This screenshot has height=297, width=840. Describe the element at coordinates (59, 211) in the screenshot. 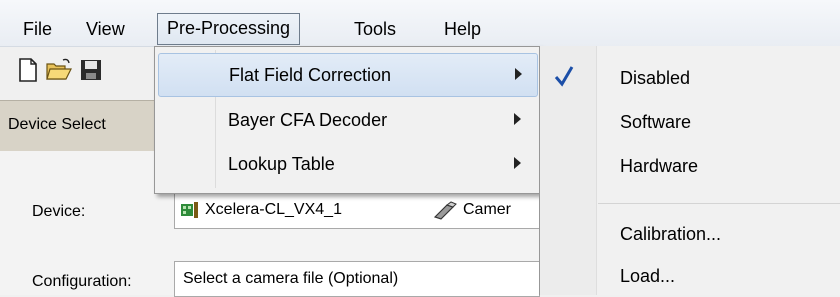

I see `device-label: Device:` at that location.